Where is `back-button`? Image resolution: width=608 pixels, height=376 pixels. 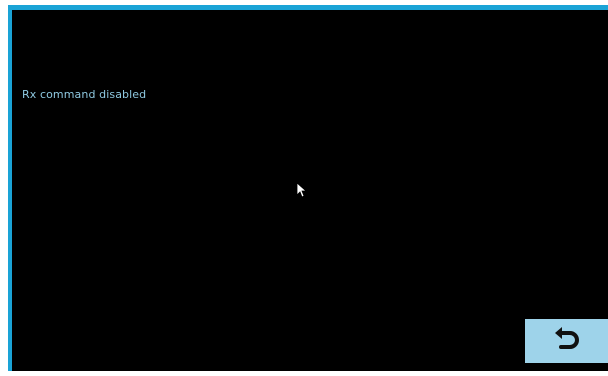 back-button is located at coordinates (566, 341).